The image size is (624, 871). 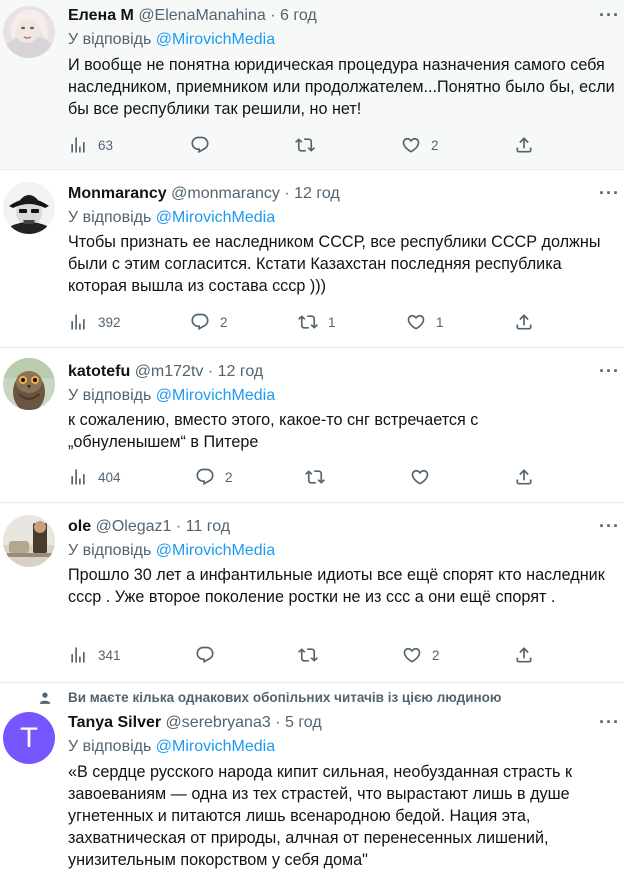 What do you see at coordinates (436, 655) in the screenshot?
I see `like-count: 2` at bounding box center [436, 655].